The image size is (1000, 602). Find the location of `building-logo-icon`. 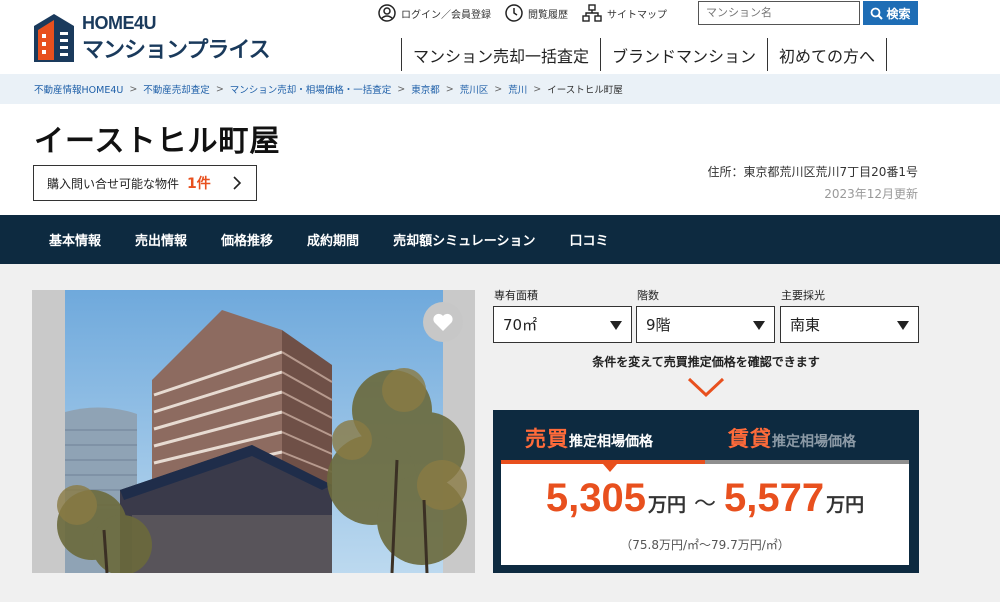

building-logo-icon is located at coordinates (54, 38).